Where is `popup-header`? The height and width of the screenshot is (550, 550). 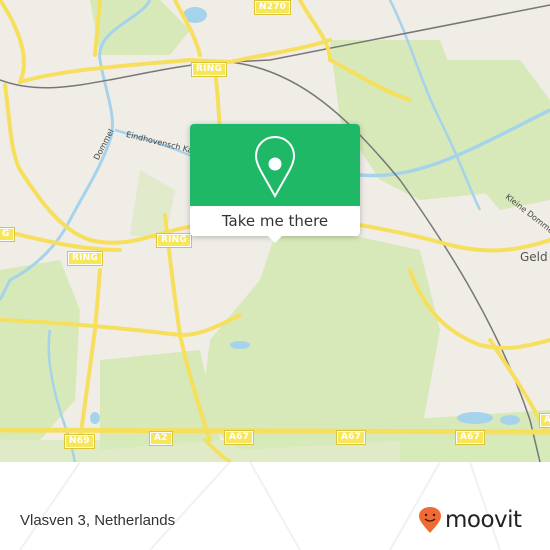 popup-header is located at coordinates (275, 165).